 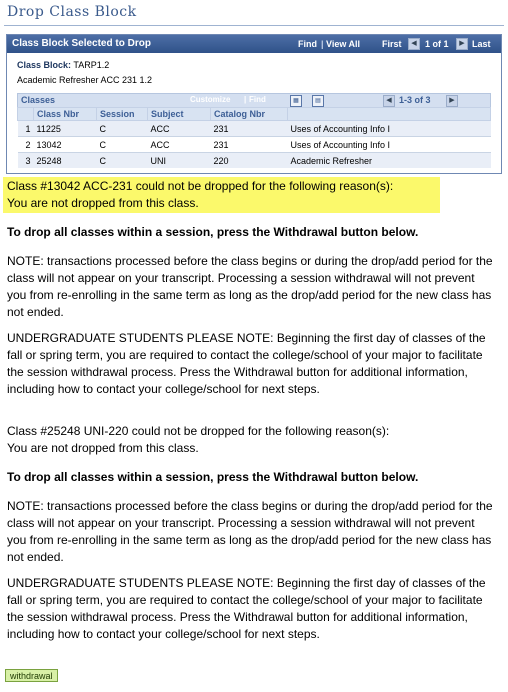 I want to click on course-title-cell: Academic Refresher, so click(x=389, y=160).